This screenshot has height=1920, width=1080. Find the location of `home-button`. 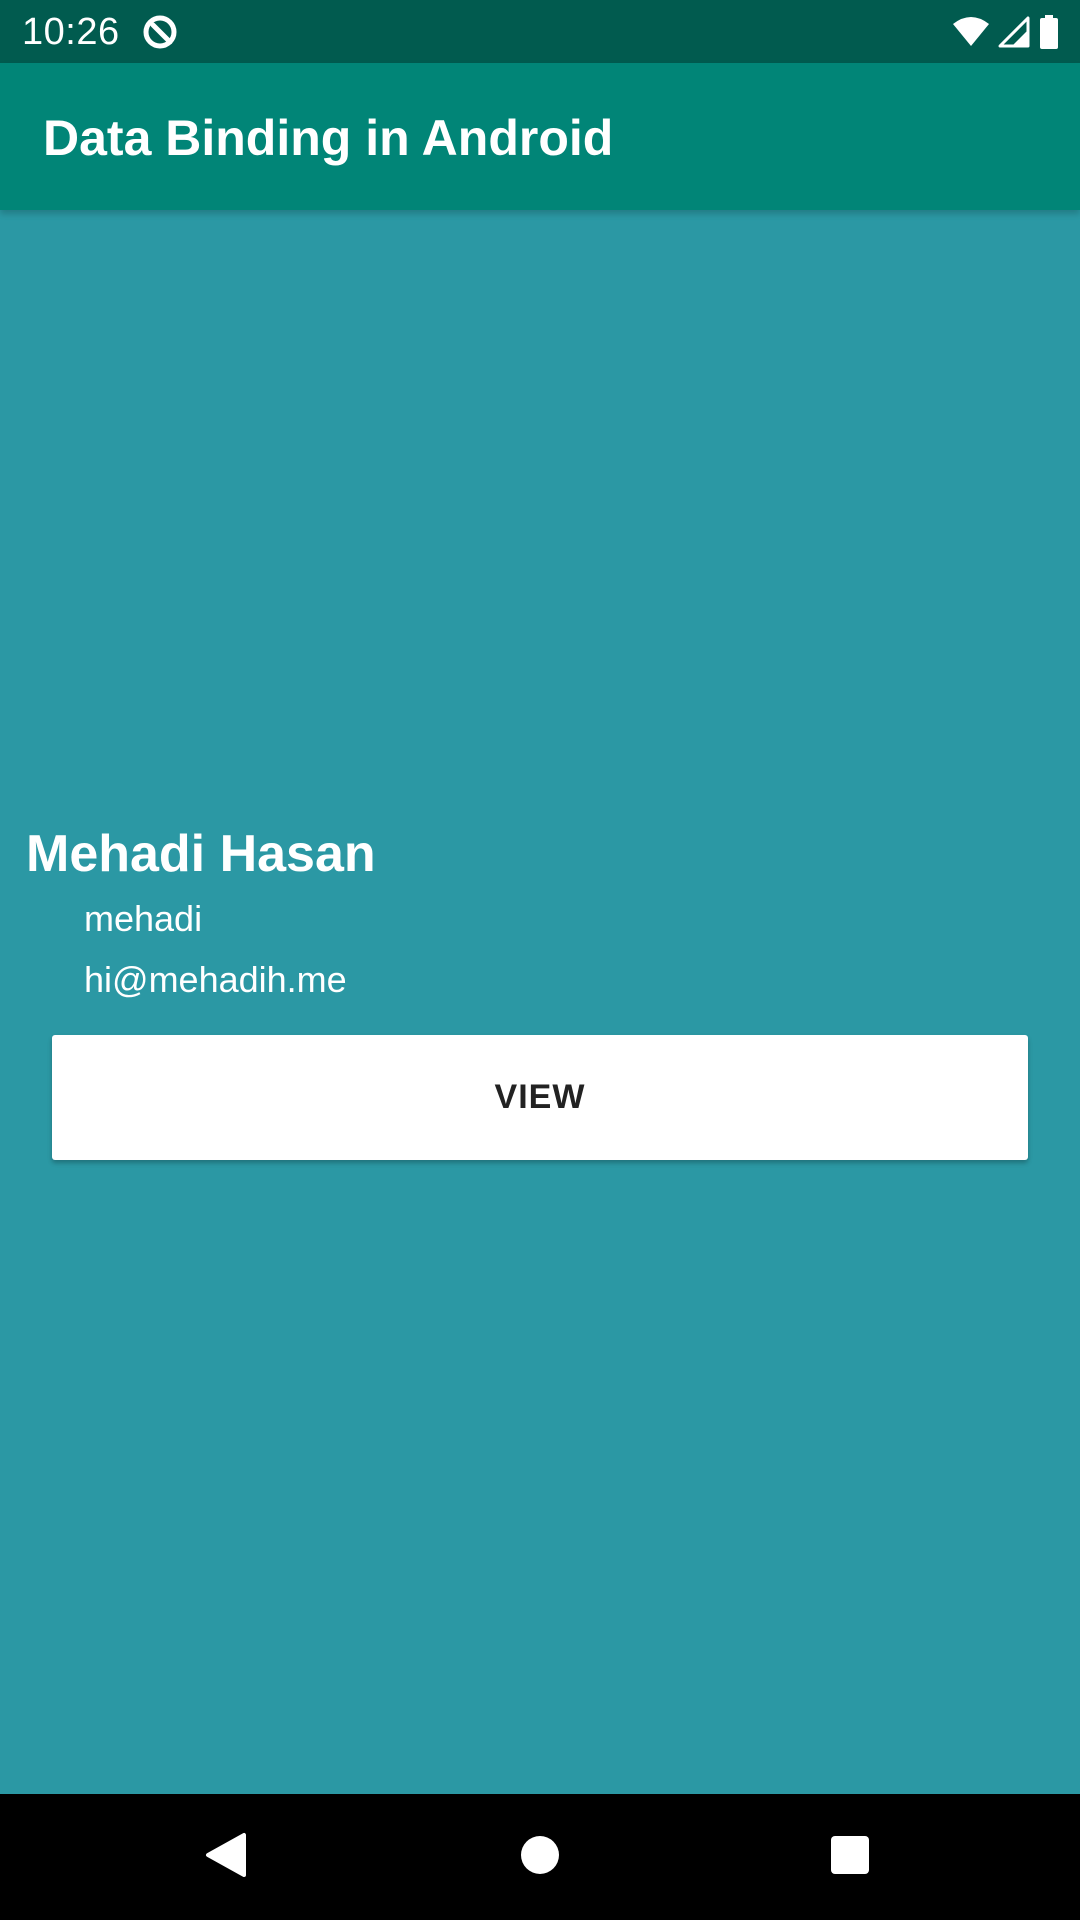

home-button is located at coordinates (540, 1857).